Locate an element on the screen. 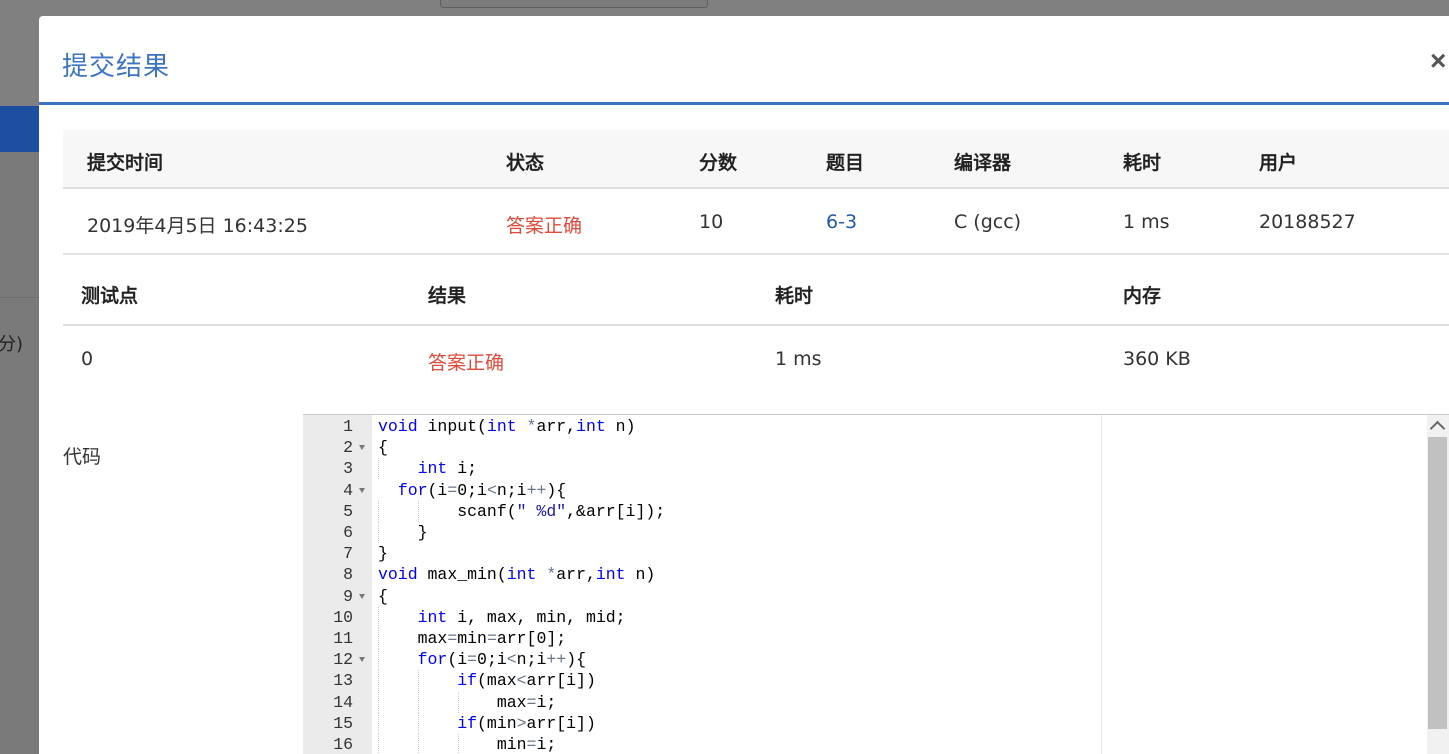 This screenshot has width=1449, height=754. test-table-header: 测试点 结果 耗时 内存 is located at coordinates (756, 291).